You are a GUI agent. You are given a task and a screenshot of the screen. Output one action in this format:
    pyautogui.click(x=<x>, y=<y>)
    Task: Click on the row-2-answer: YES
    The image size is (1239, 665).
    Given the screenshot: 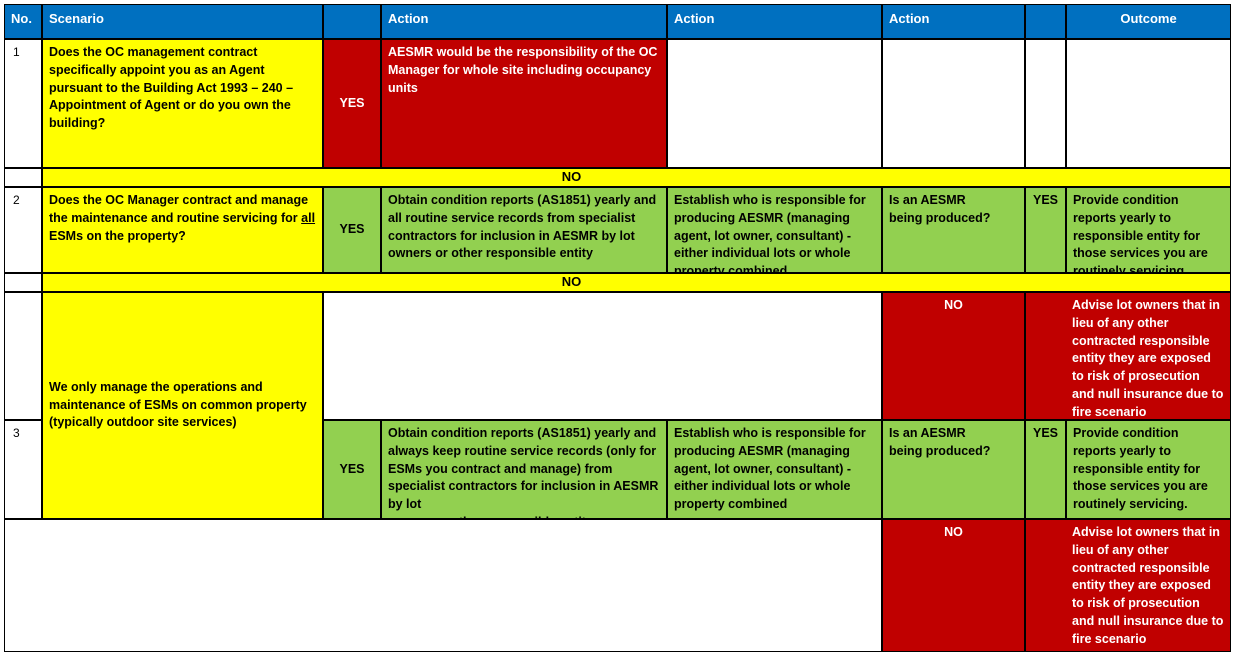 What is the action you would take?
    pyautogui.click(x=352, y=230)
    